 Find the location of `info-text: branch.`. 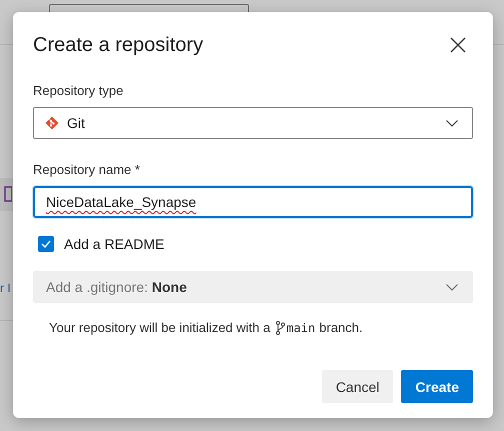

info-text: branch. is located at coordinates (341, 327).